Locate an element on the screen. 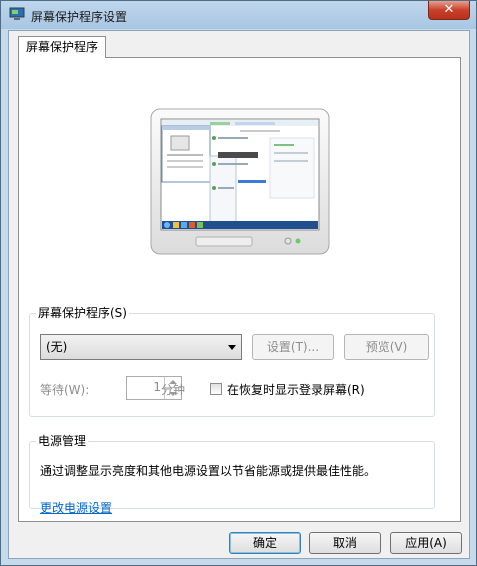  title-bar: 屏幕保护程序设置 ✕ is located at coordinates (238, 15).